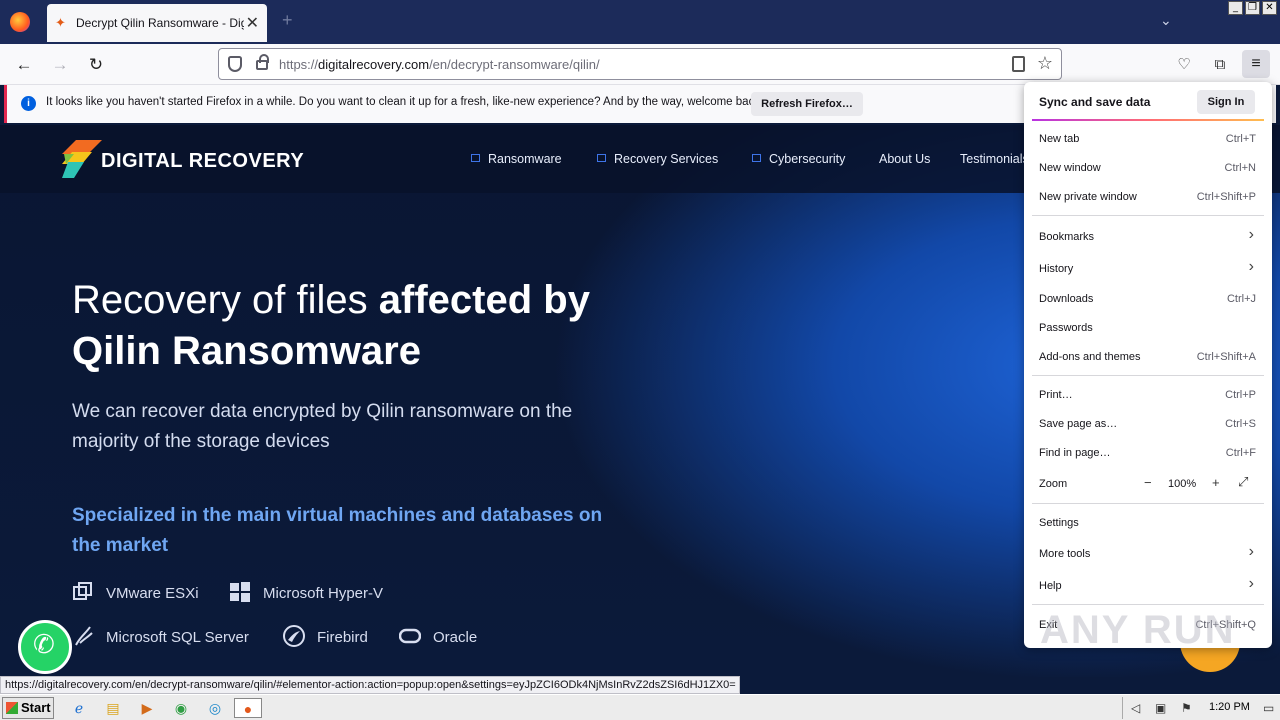 This screenshot has width=1280, height=720. I want to click on close-tab-icon: ✕, so click(252, 23).